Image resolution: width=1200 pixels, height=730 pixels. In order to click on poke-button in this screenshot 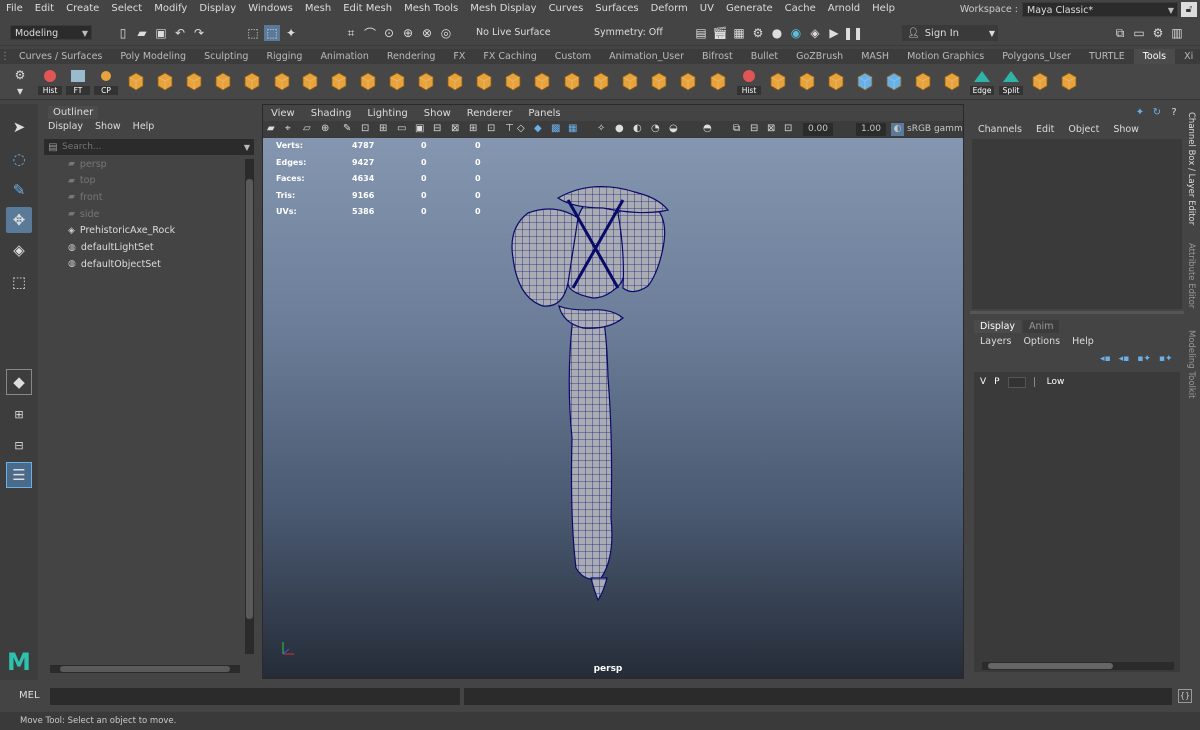, I will do `click(542, 81)`.